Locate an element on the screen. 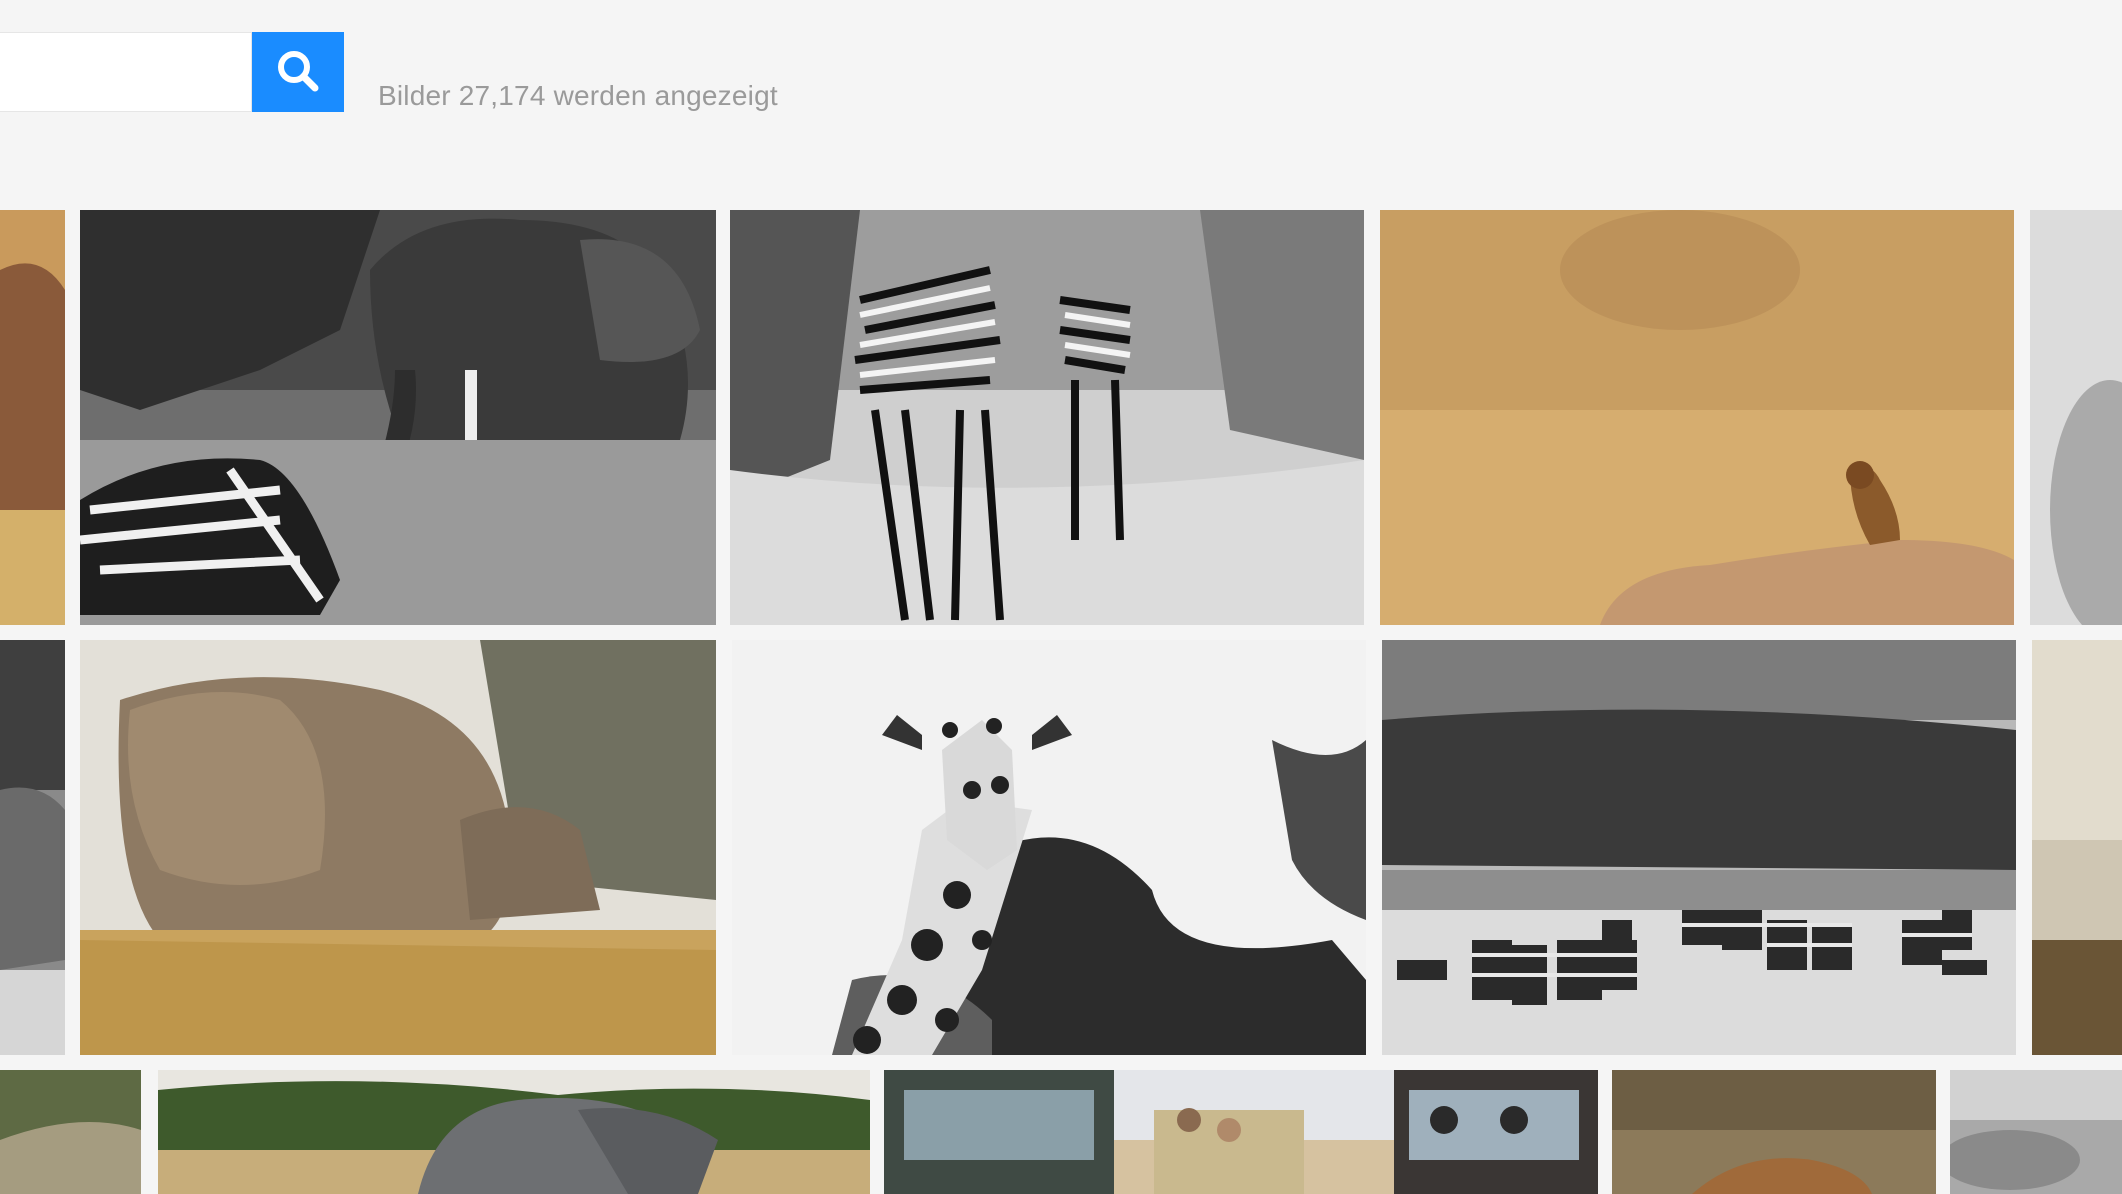 The image size is (2122, 1194). gallery-image-elephant-grass is located at coordinates (398, 847).